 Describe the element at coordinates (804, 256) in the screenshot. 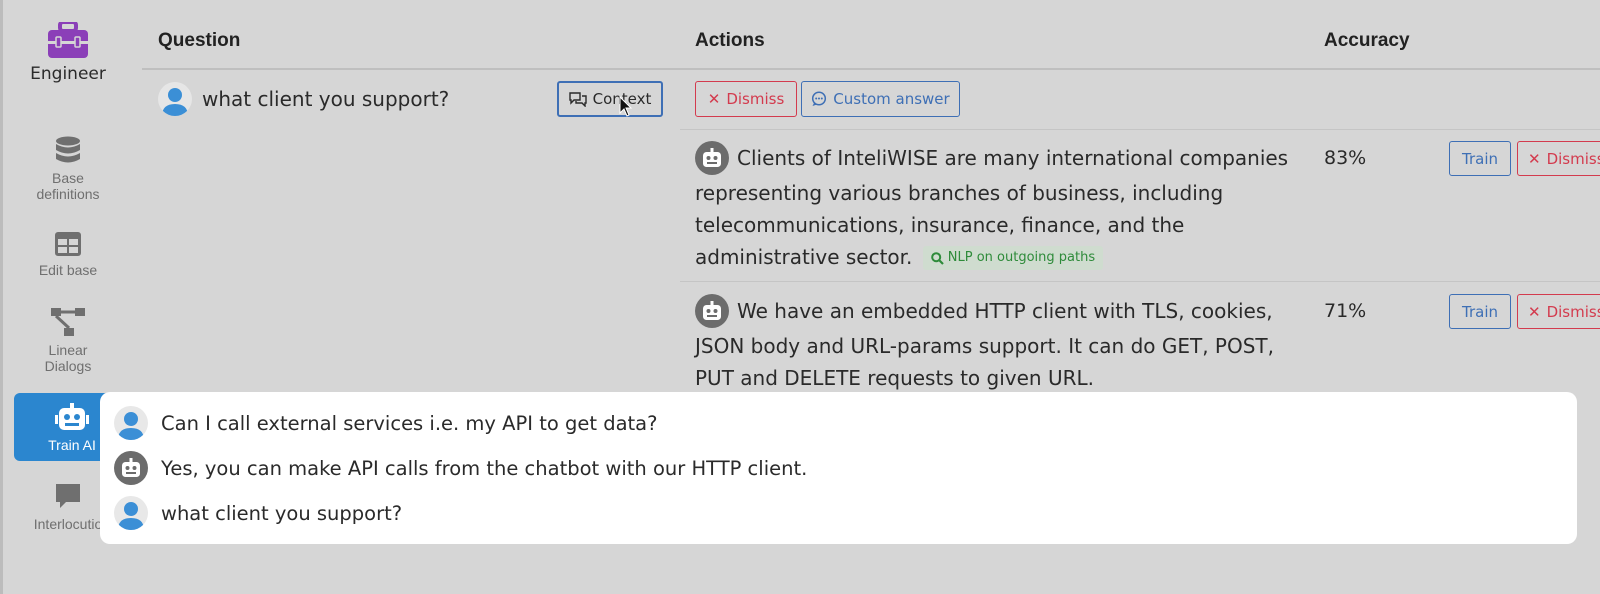

I see `answer-line: administrative sector.` at that location.